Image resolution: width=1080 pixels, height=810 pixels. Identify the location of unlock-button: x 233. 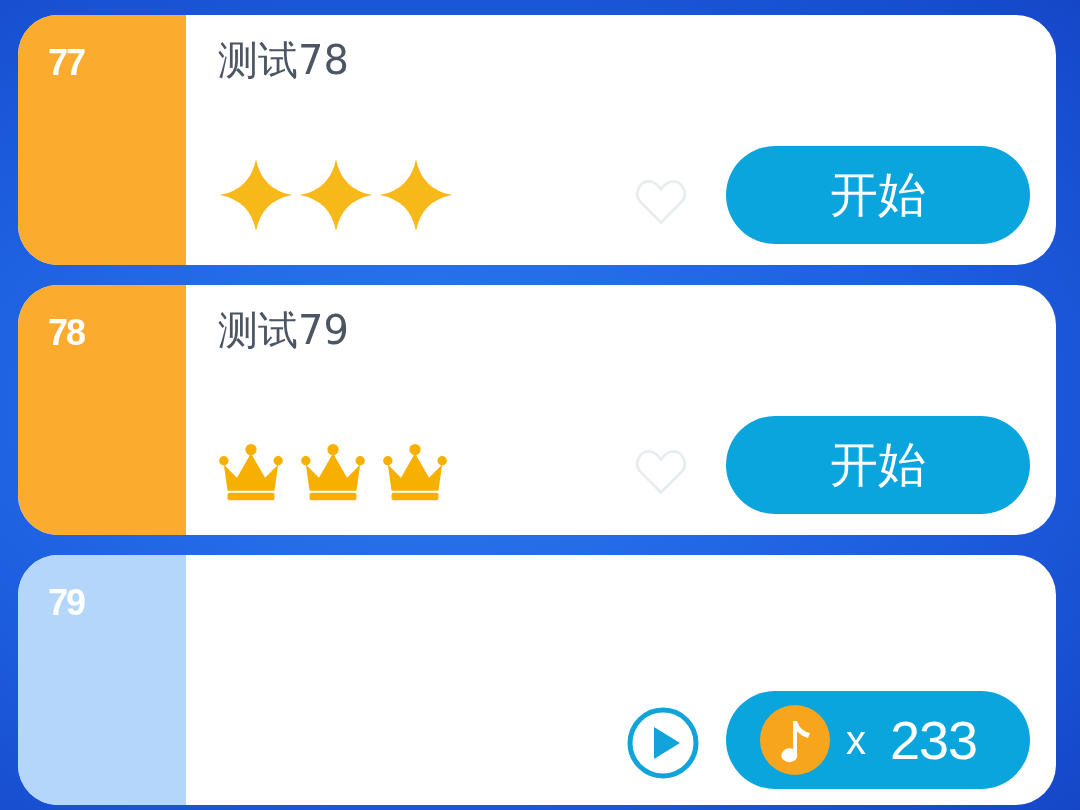
(878, 740).